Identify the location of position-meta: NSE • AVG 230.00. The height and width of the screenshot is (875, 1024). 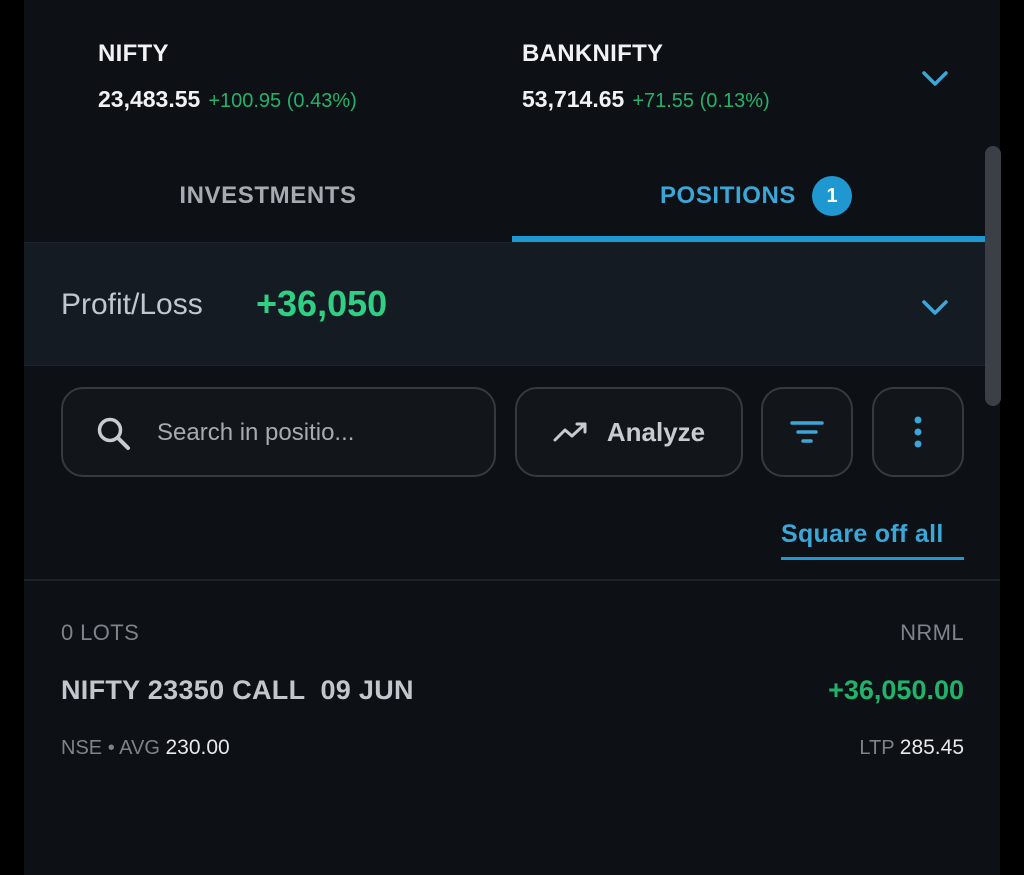
(145, 748).